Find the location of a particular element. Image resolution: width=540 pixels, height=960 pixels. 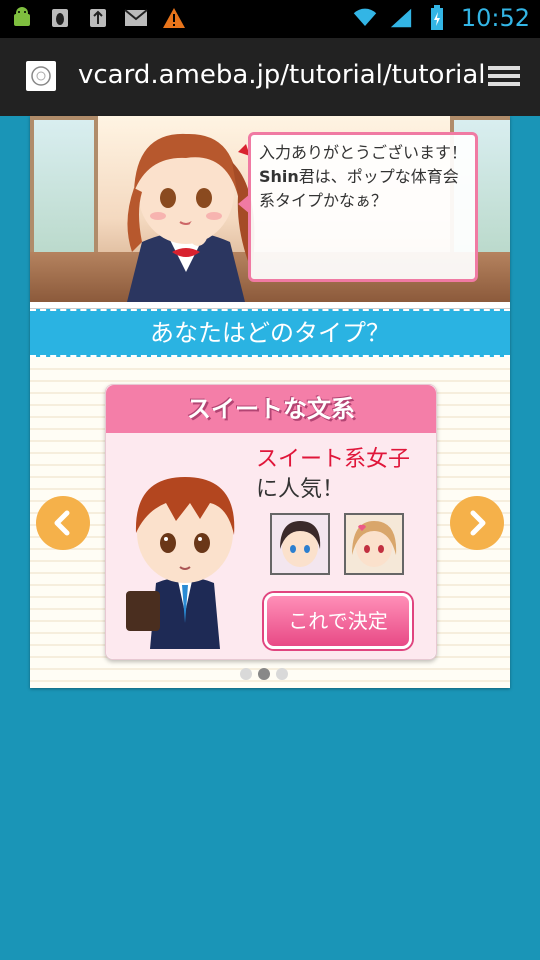

previous-type-button is located at coordinates (63, 523).